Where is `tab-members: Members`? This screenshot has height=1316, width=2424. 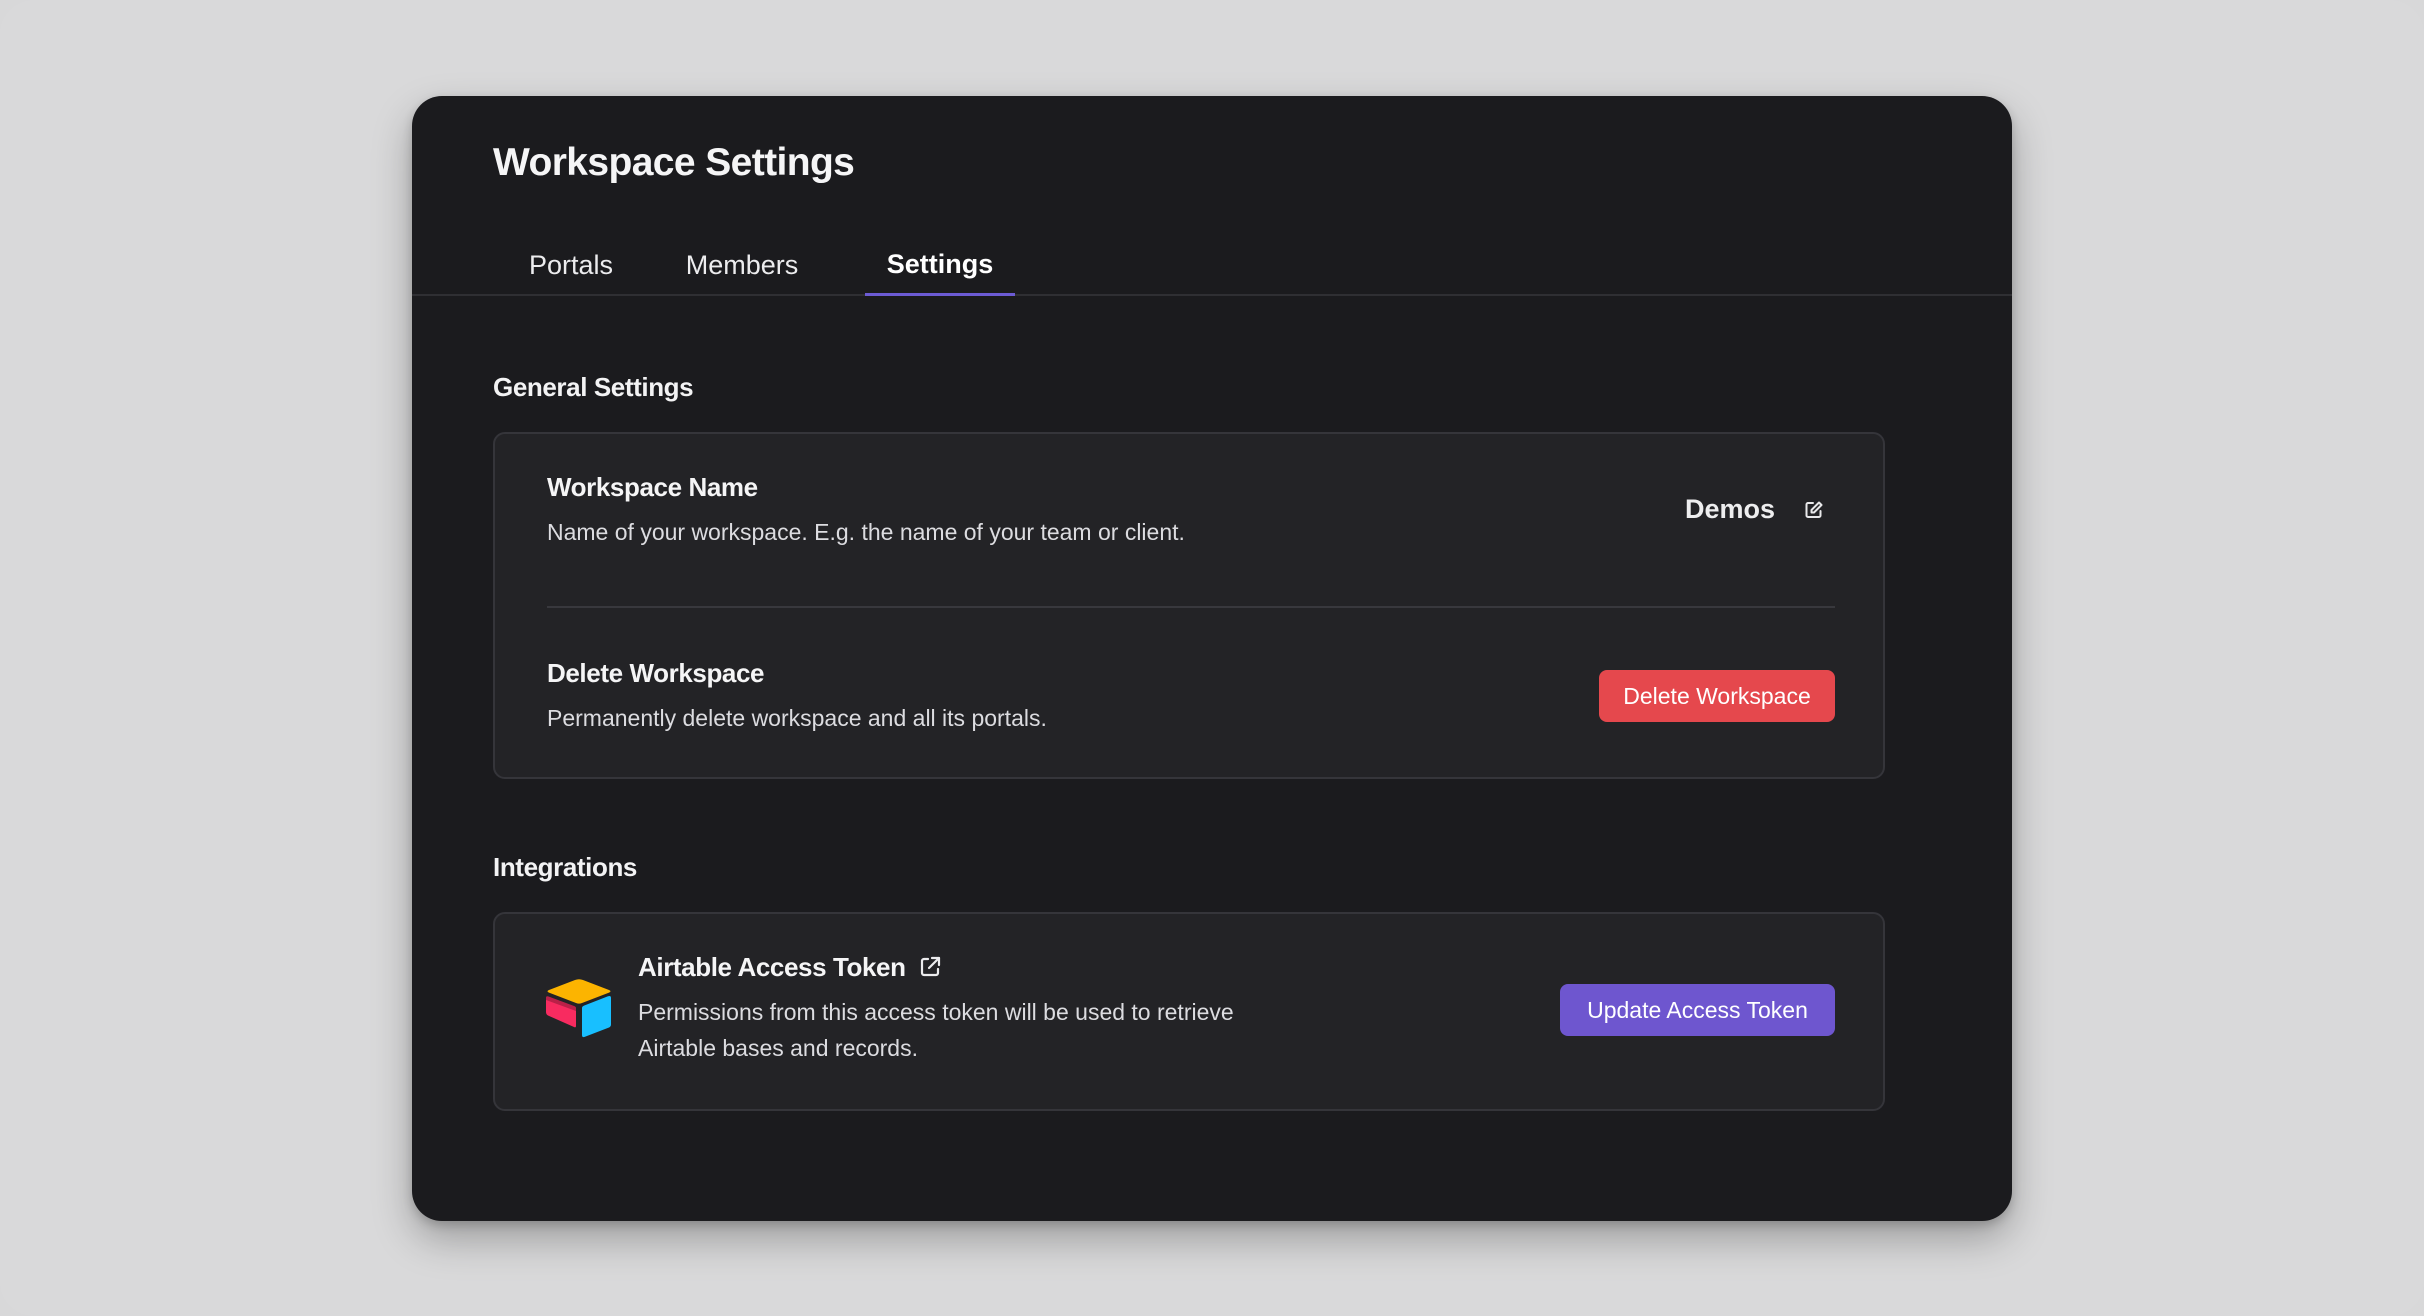
tab-members: Members is located at coordinates (742, 270).